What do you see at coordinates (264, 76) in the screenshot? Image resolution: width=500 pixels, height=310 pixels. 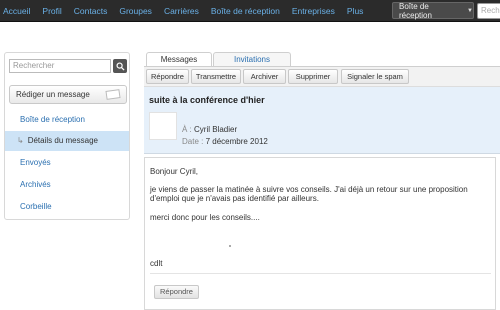 I see `archive-button: Archiver` at bounding box center [264, 76].